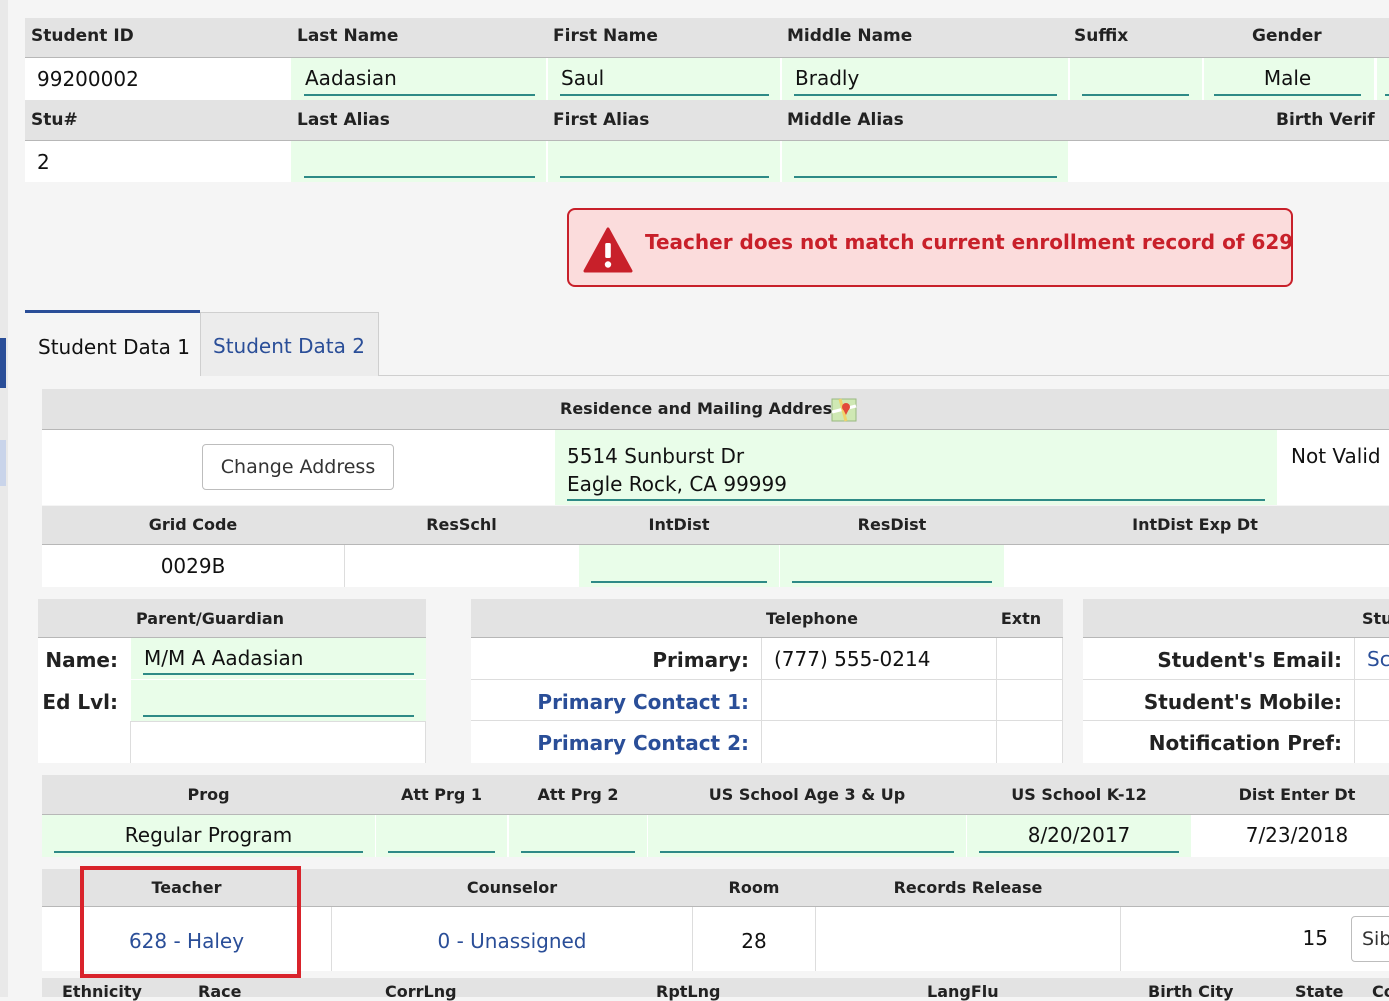 This screenshot has height=1001, width=1389. Describe the element at coordinates (1135, 79) in the screenshot. I see `suffix-input` at that location.